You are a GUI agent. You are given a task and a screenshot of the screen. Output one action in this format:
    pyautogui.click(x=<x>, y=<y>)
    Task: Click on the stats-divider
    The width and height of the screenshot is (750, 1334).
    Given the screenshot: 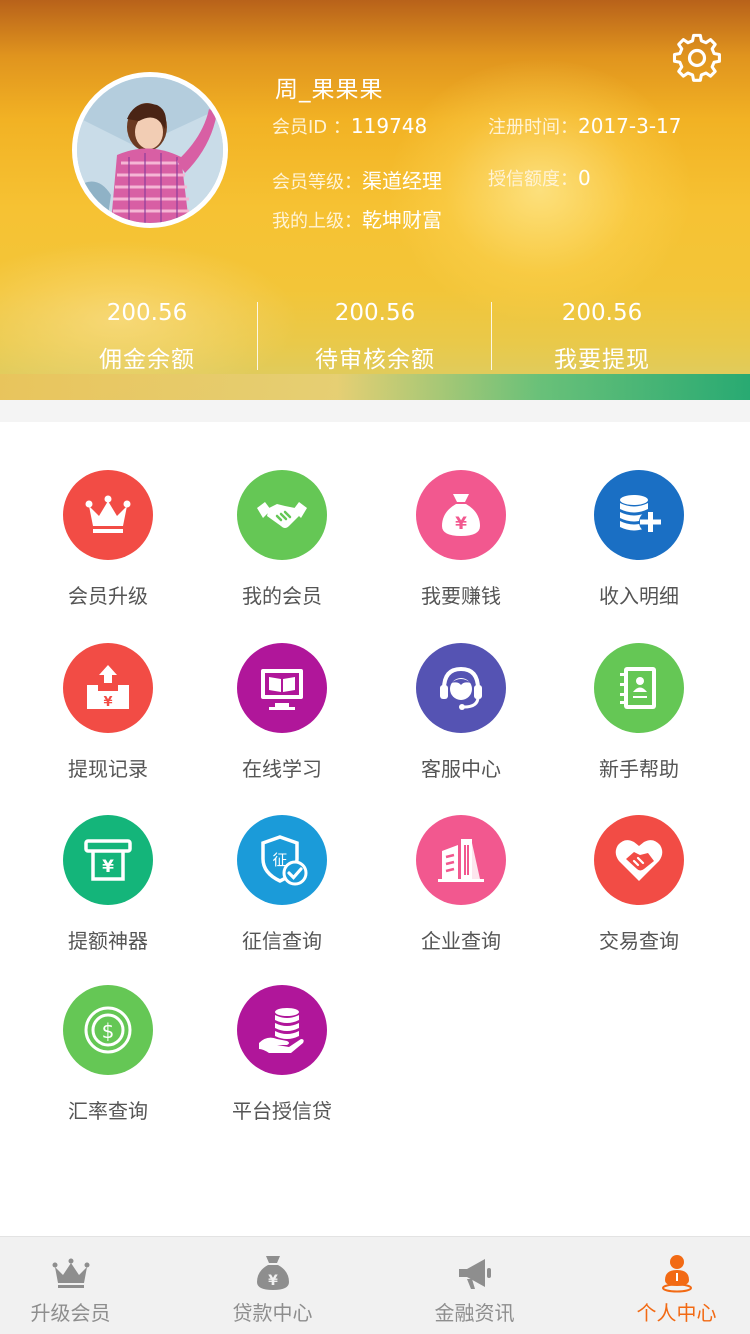 What is the action you would take?
    pyautogui.click(x=491, y=336)
    